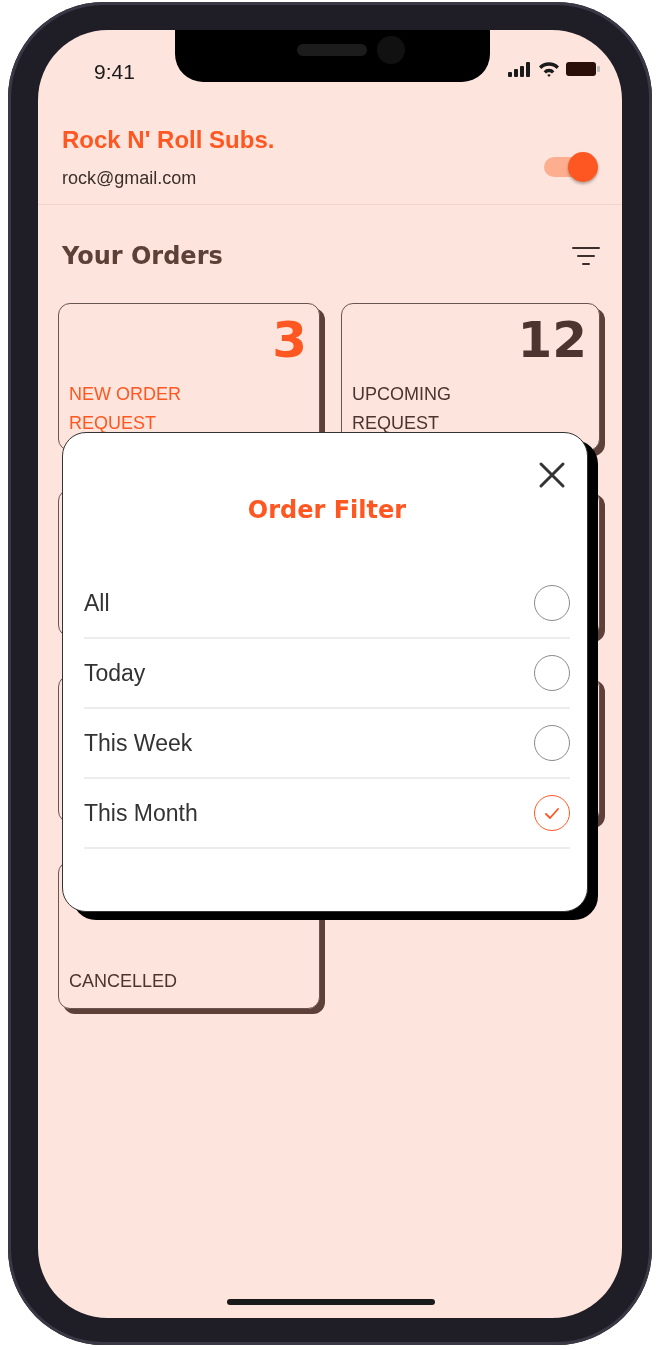 This screenshot has height=1350, width=660. I want to click on filter-option: This Month, so click(327, 814).